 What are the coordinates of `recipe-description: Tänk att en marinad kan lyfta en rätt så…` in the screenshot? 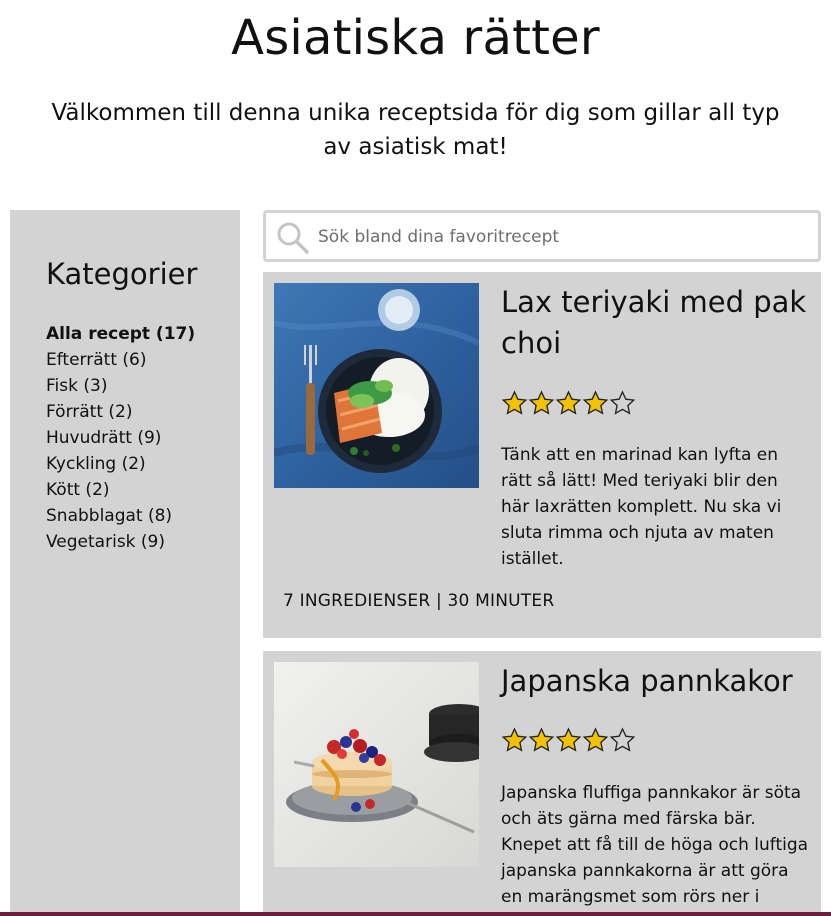 It's located at (641, 507).